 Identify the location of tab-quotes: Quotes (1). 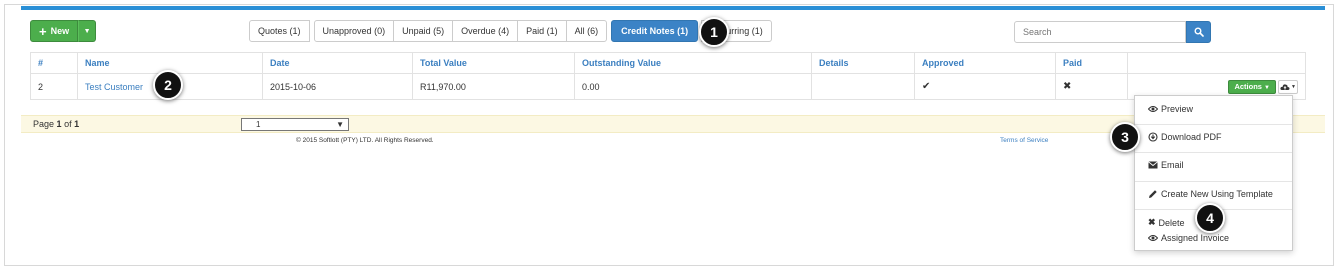
(279, 31).